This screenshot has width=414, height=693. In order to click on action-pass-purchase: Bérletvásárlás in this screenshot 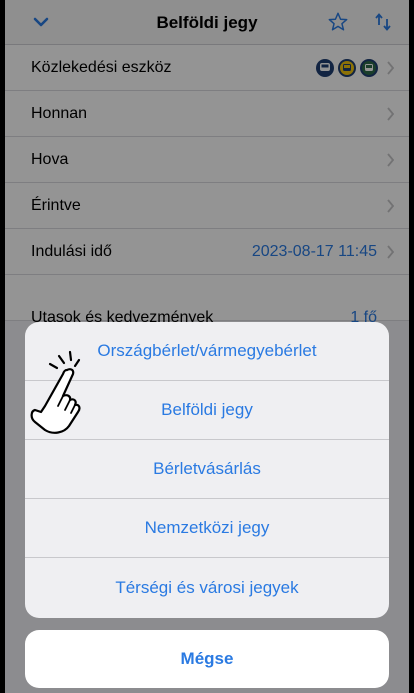, I will do `click(207, 469)`.